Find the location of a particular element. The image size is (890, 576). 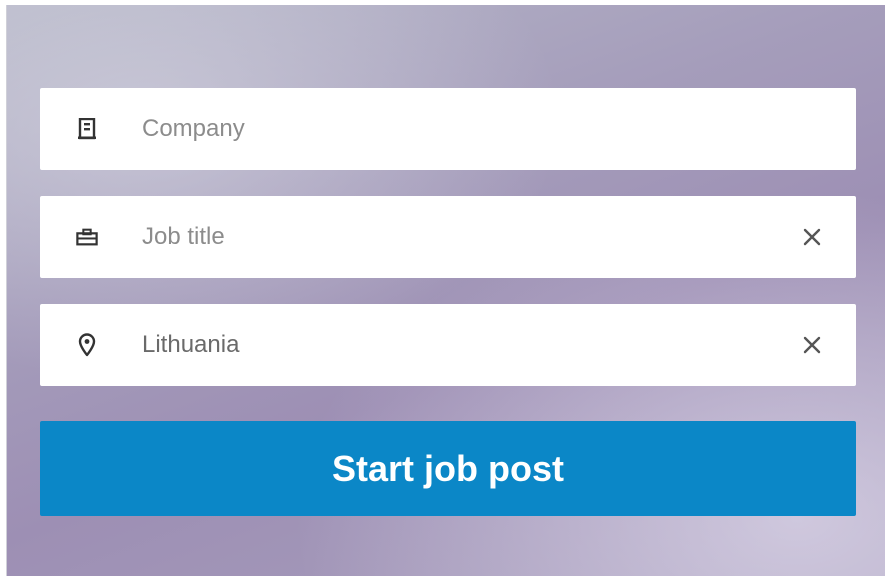

location-field: Lithuania is located at coordinates (448, 345).